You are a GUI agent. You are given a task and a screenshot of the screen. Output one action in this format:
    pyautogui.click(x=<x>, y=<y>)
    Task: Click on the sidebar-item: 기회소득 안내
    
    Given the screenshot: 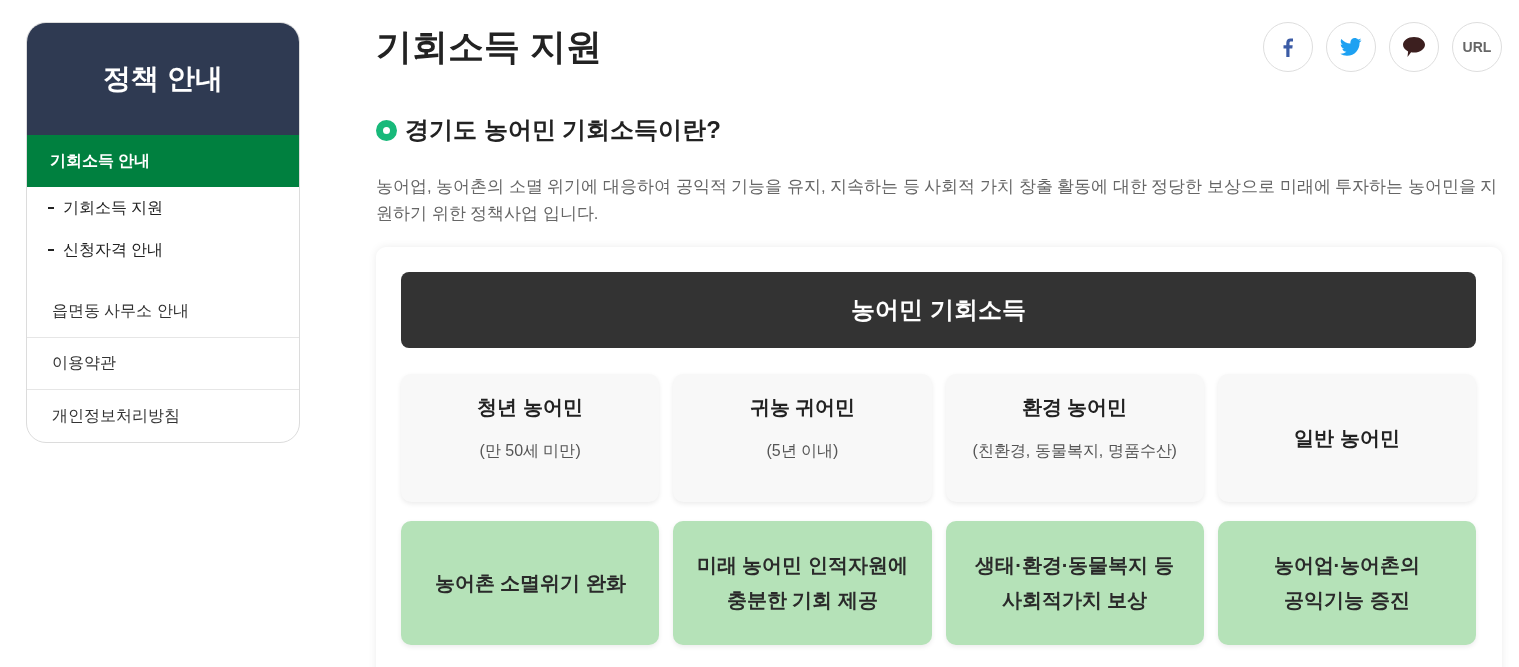 What is the action you would take?
    pyautogui.click(x=163, y=161)
    